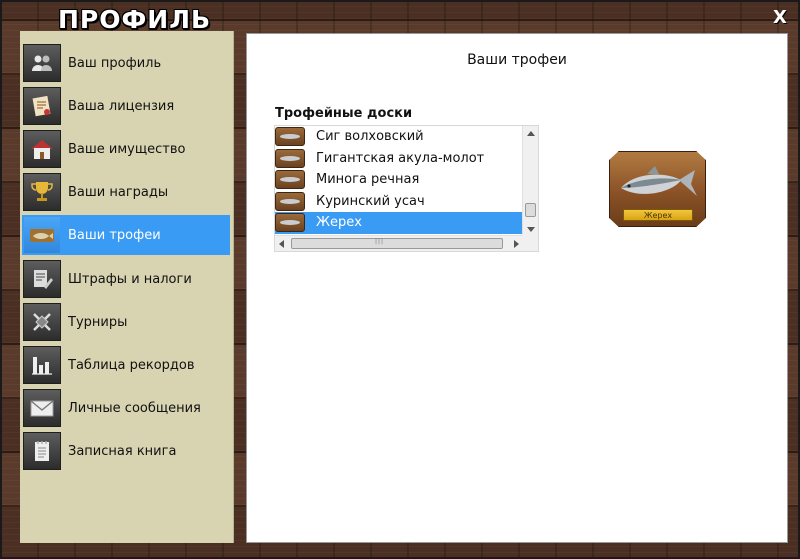  I want to click on list-item: Минога речная, so click(399, 180).